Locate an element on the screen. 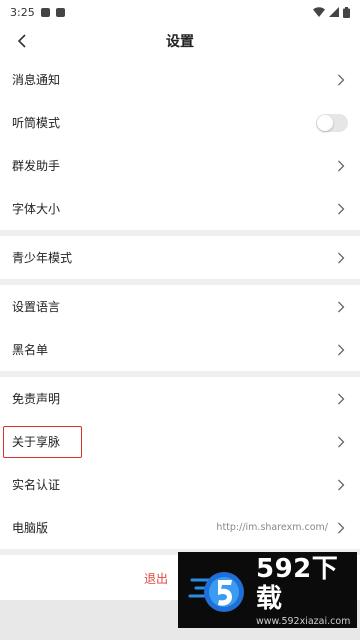 The width and height of the screenshot is (360, 640). settings-item-label: 青少年模式 is located at coordinates (42, 258).